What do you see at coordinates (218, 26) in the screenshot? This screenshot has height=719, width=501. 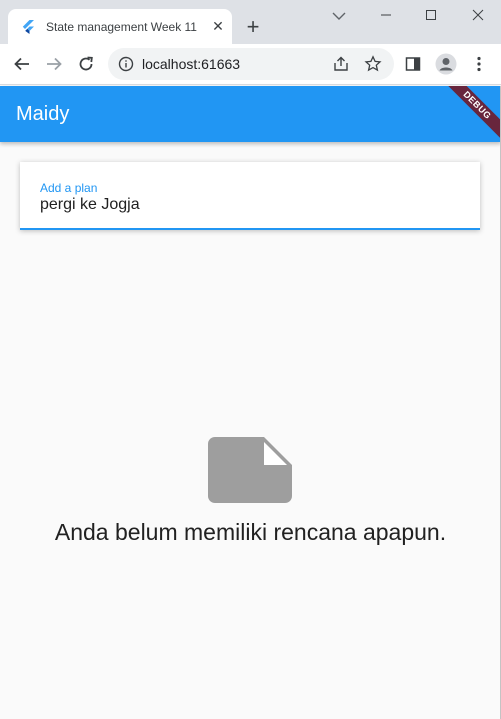 I see `tab-close-icon: ✕` at bounding box center [218, 26].